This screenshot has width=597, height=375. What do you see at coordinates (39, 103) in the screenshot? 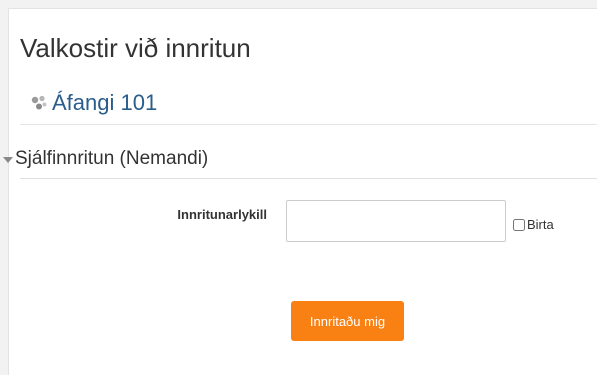
I see `course-icon` at bounding box center [39, 103].